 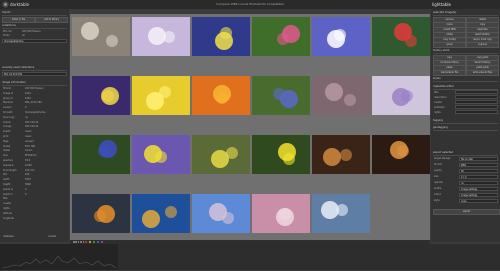 I want to click on thumb-jellyfish, so click(x=161, y=213).